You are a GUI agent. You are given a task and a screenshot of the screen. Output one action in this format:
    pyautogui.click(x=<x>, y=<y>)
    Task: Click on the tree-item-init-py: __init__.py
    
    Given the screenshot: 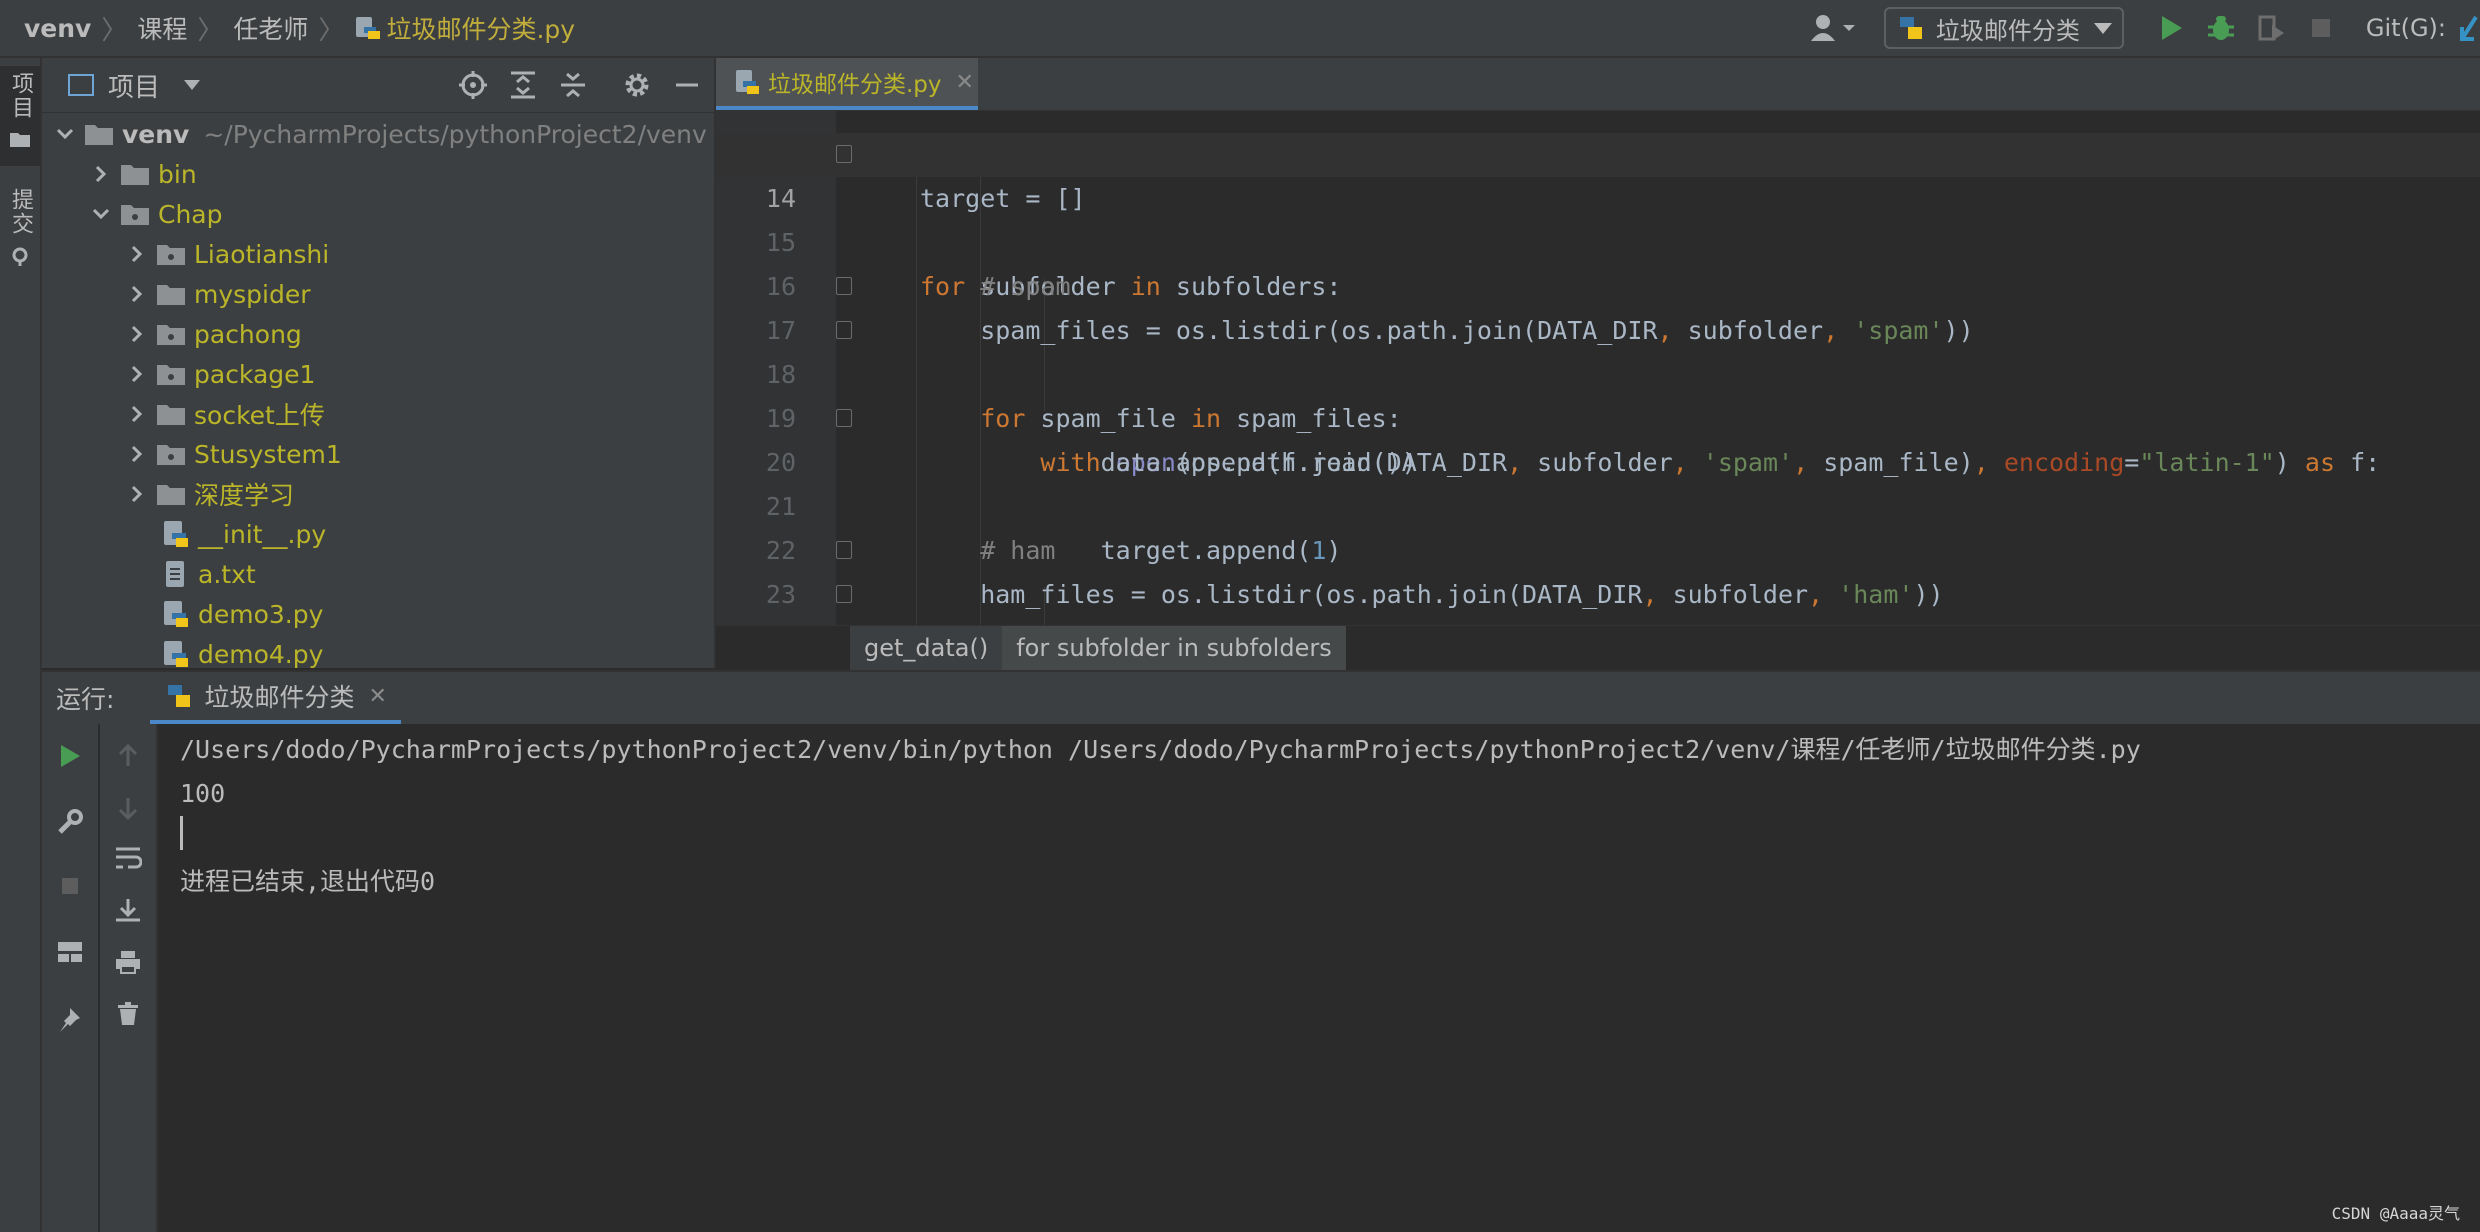 What is the action you would take?
    pyautogui.click(x=378, y=534)
    